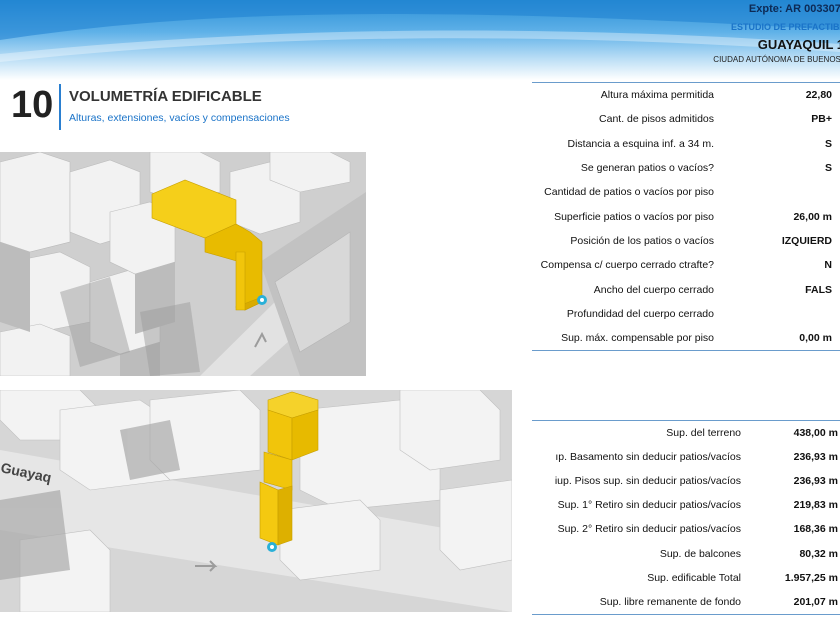  Describe the element at coordinates (748, 553) in the screenshot. I see `table-row: Sup. de balcones 80,32 m` at that location.